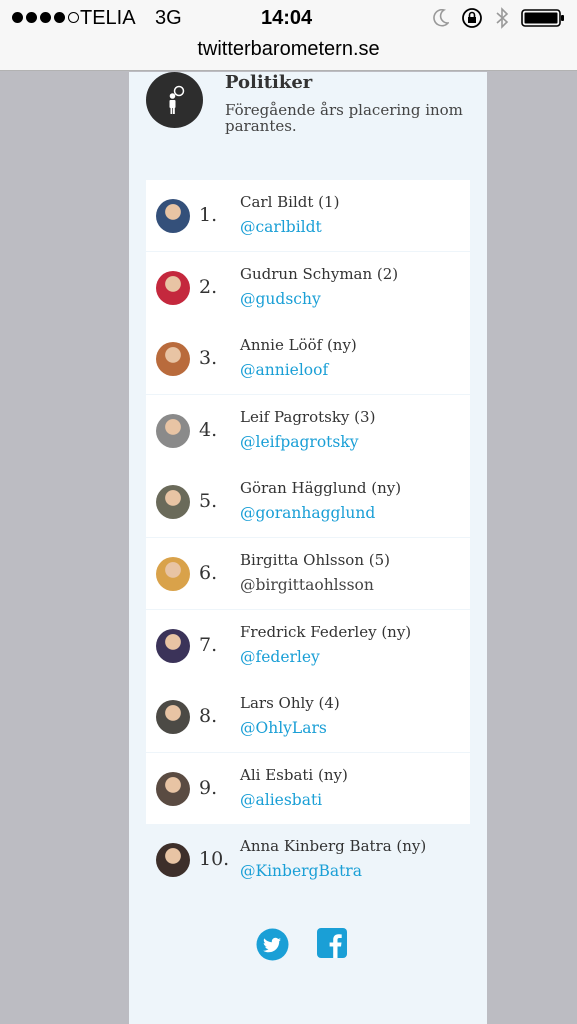 The width and height of the screenshot is (577, 1024). What do you see at coordinates (208, 716) in the screenshot?
I see `rank-number: 8.` at bounding box center [208, 716].